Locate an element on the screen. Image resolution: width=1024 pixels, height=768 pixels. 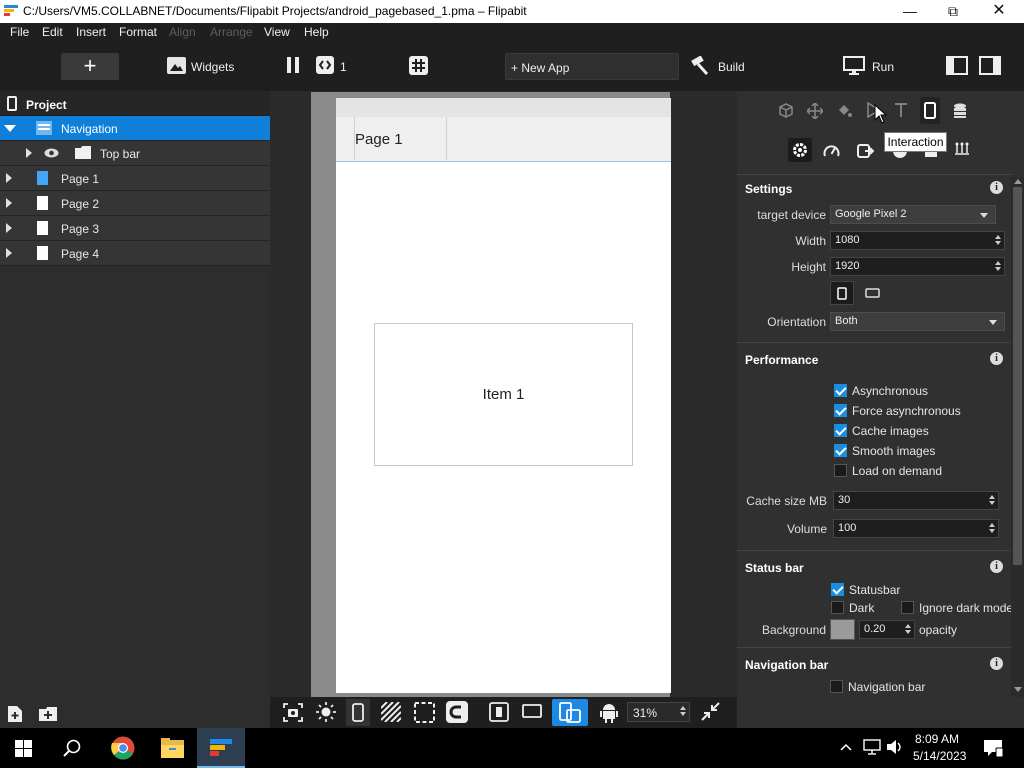
tree-item-top-bar: Top bar is located at coordinates (135, 153).